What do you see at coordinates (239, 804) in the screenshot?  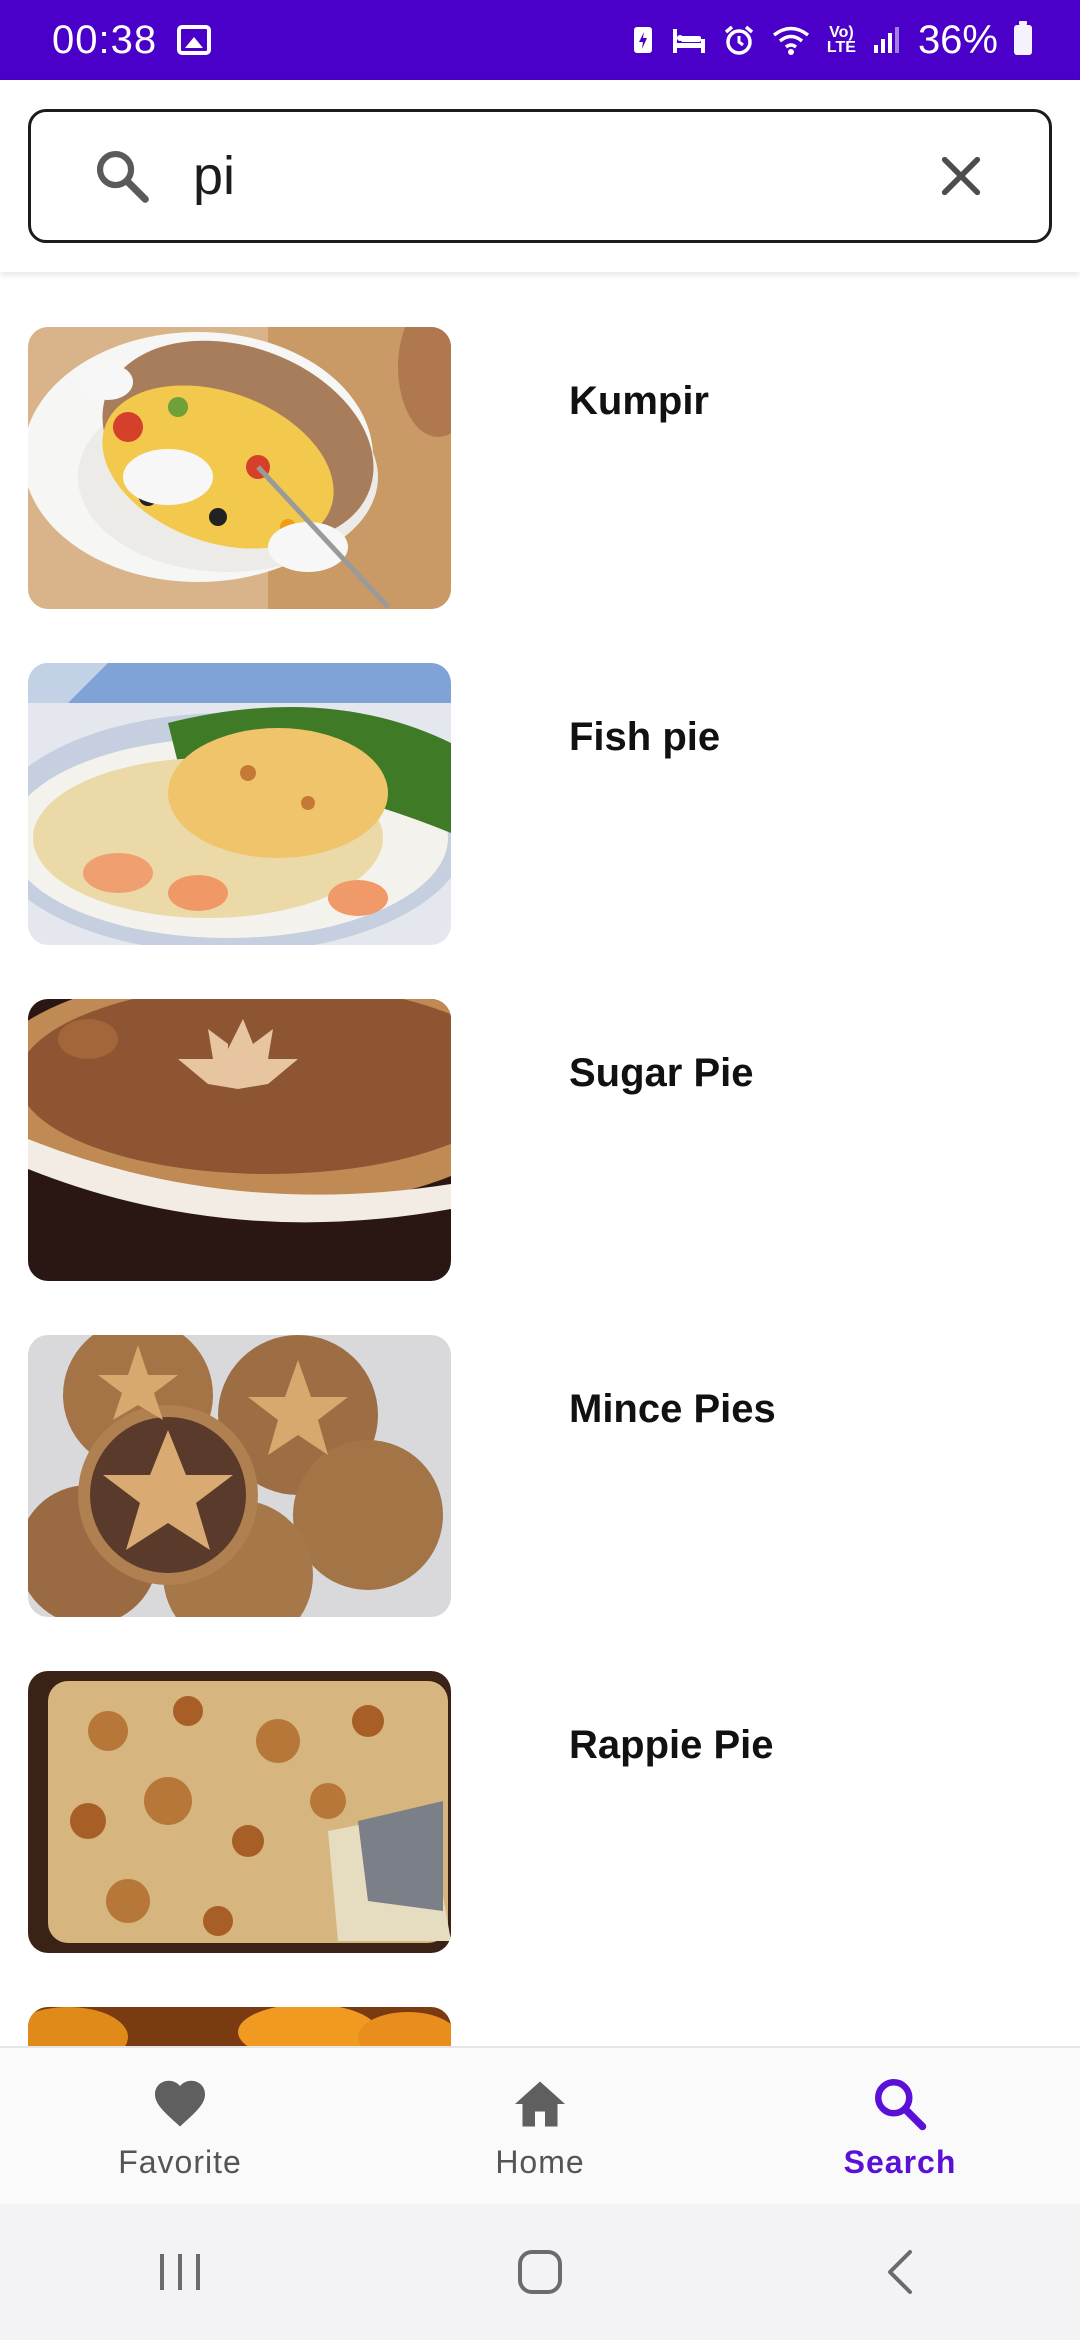 I see `fish-pie-thumbnail` at bounding box center [239, 804].